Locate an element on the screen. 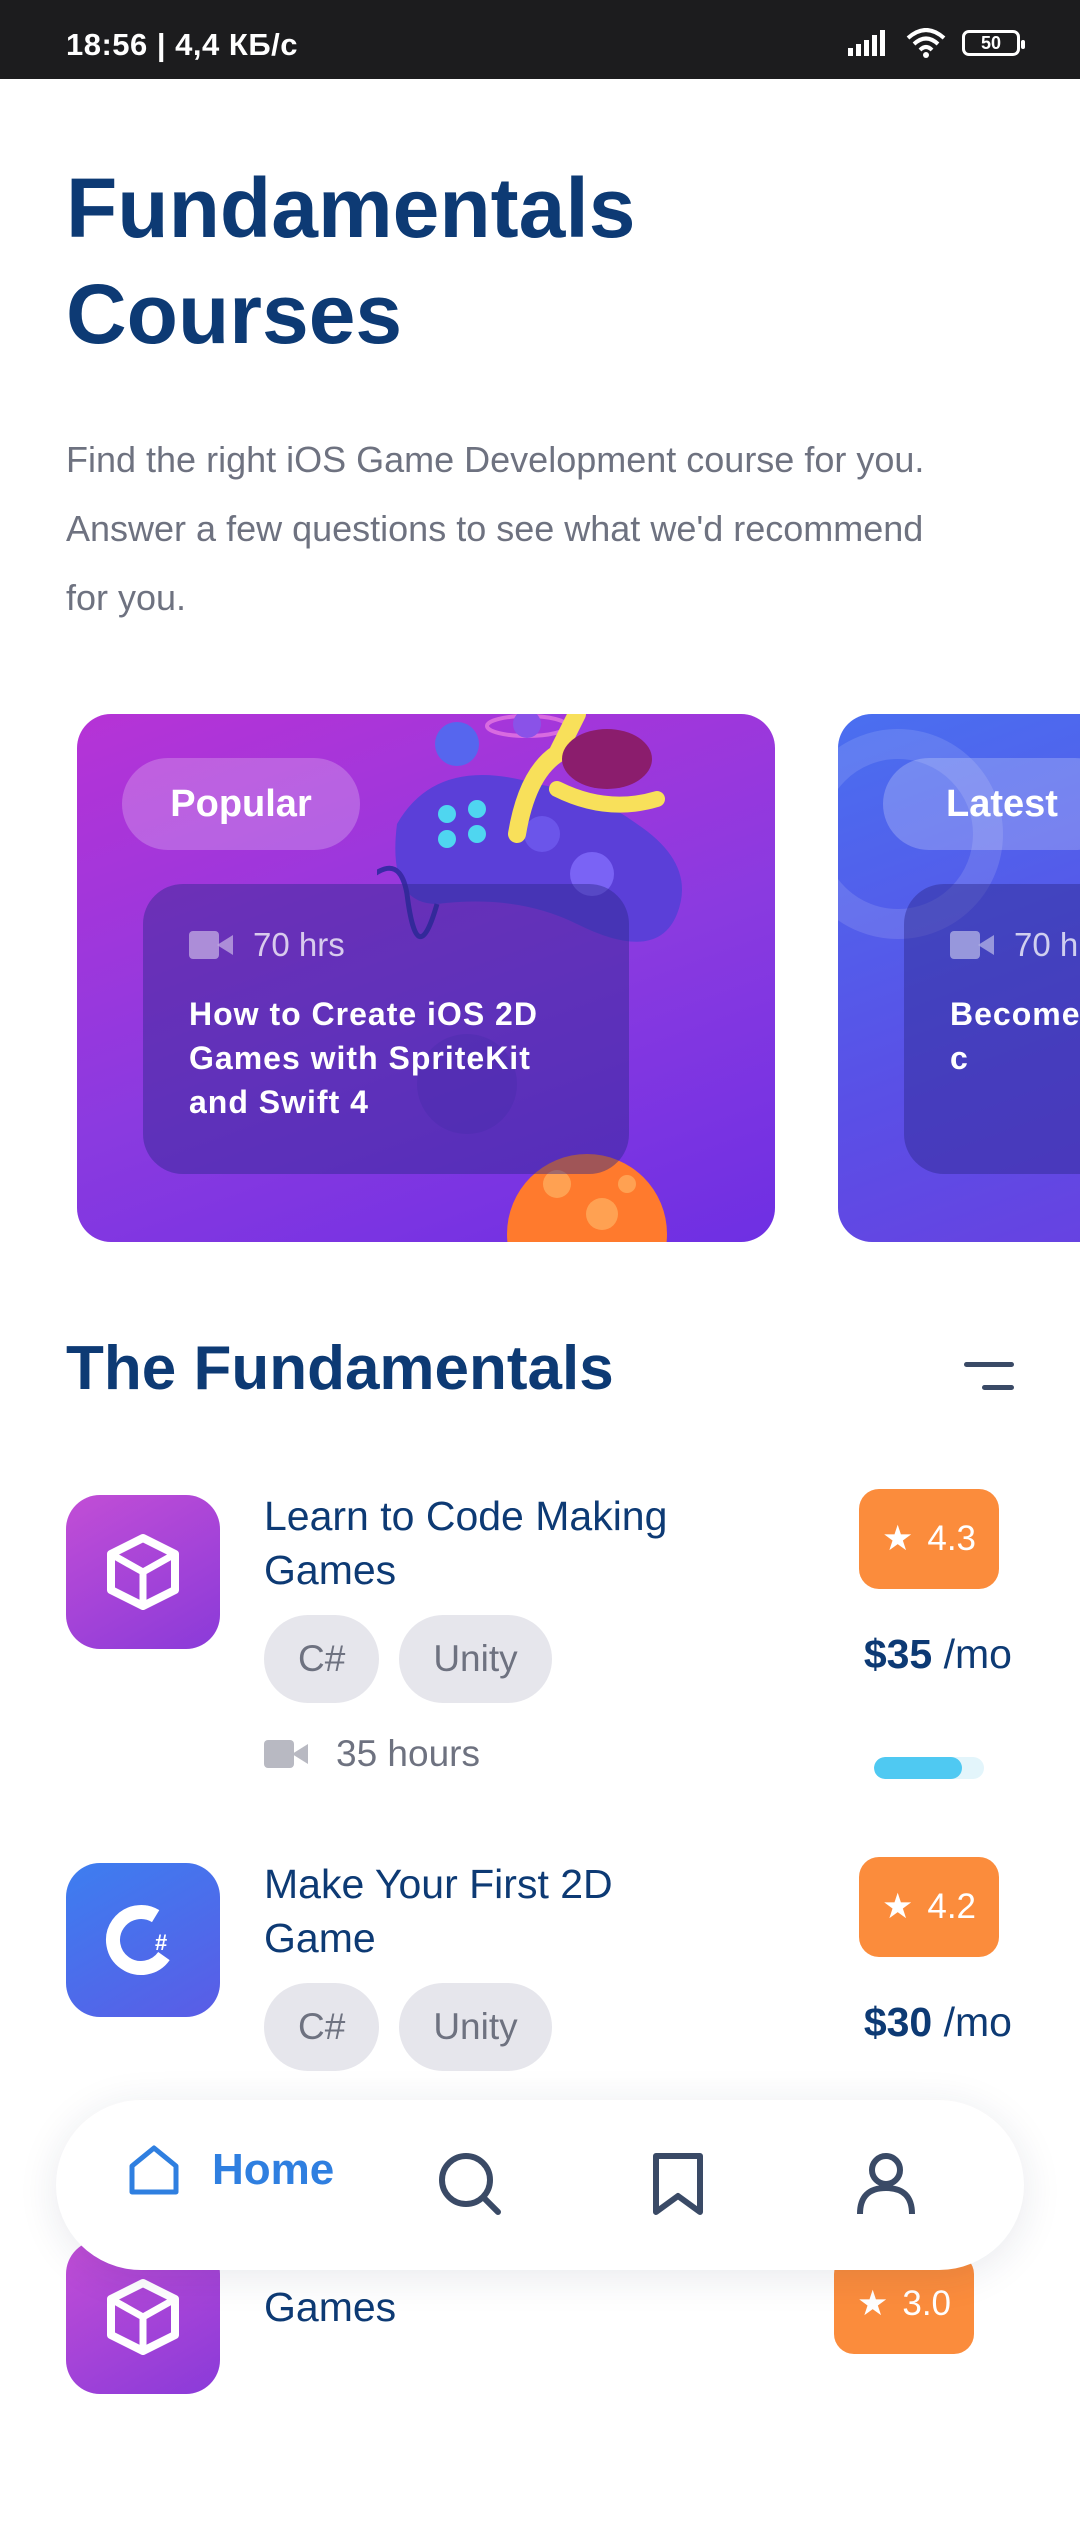 The width and height of the screenshot is (1080, 2540). nav-home-label: Home is located at coordinates (273, 2169).